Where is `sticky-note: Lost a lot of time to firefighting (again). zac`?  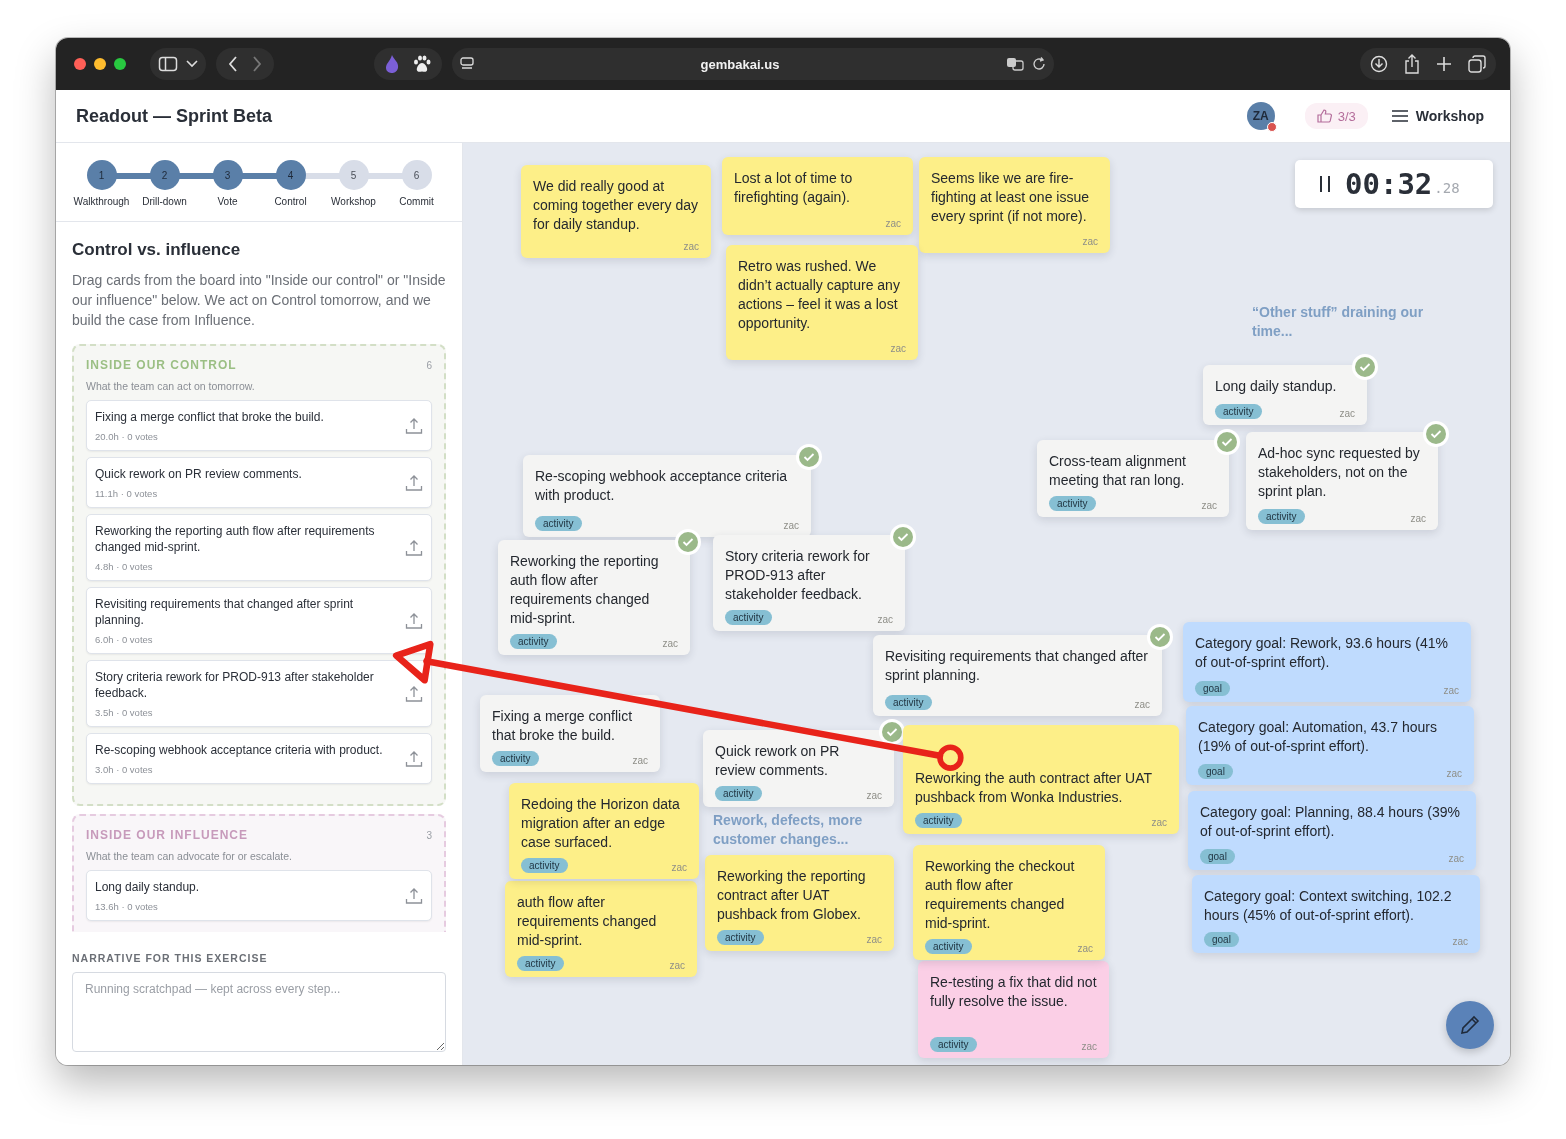 sticky-note: Lost a lot of time to firefighting (again). zac is located at coordinates (817, 196).